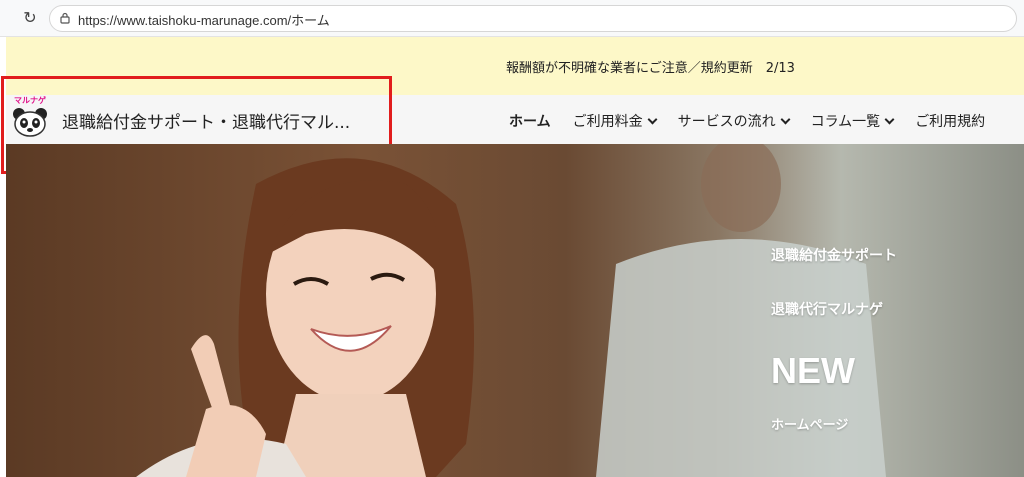  Describe the element at coordinates (827, 309) in the screenshot. I see `hero-line-2: 退職代行マルナゲ` at that location.